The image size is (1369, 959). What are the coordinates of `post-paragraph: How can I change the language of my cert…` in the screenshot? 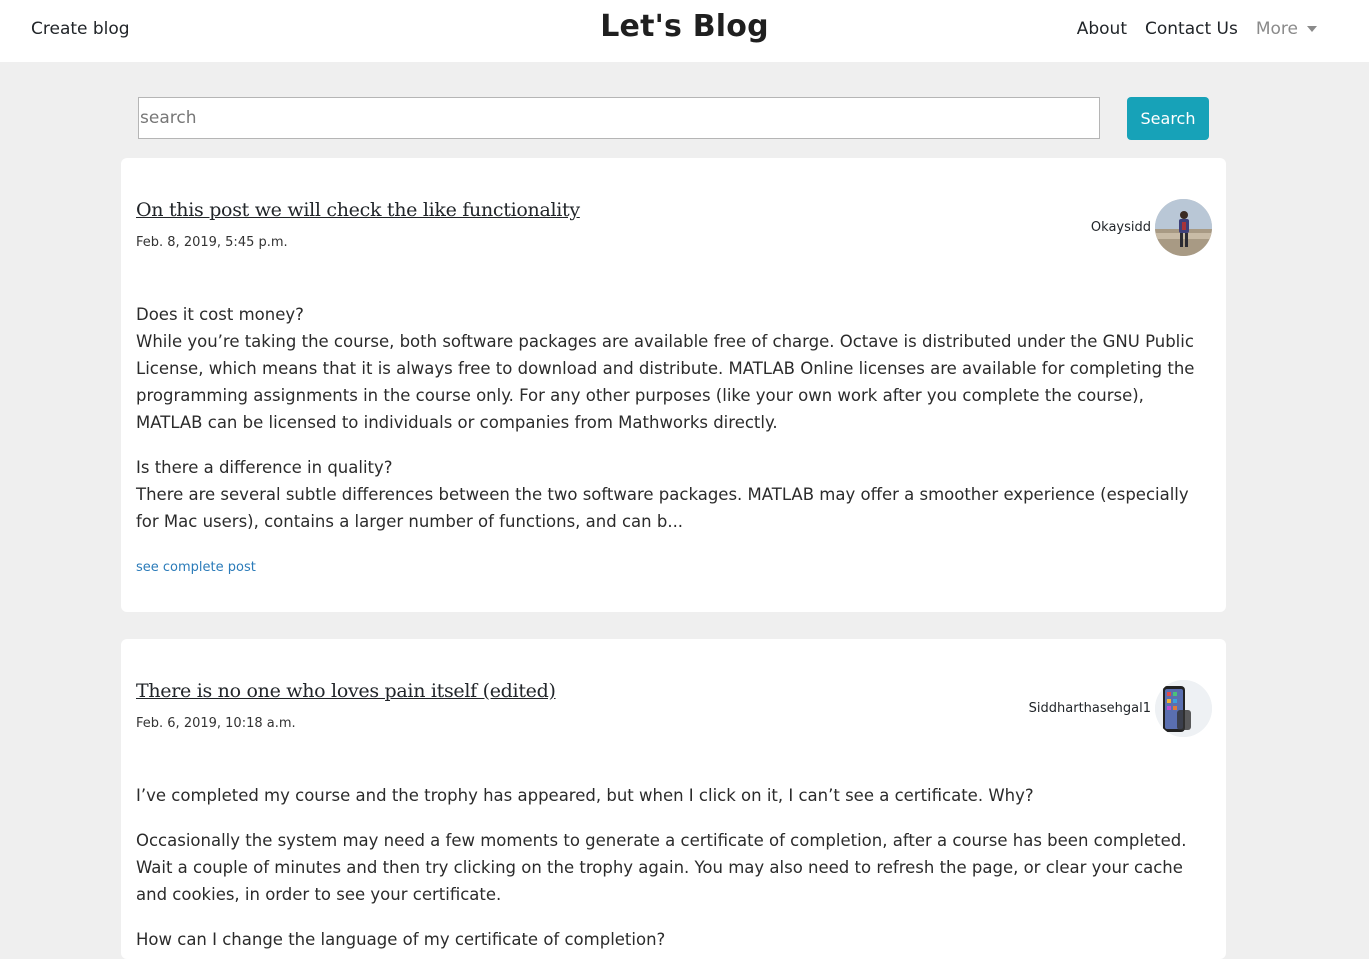 It's located at (401, 939).